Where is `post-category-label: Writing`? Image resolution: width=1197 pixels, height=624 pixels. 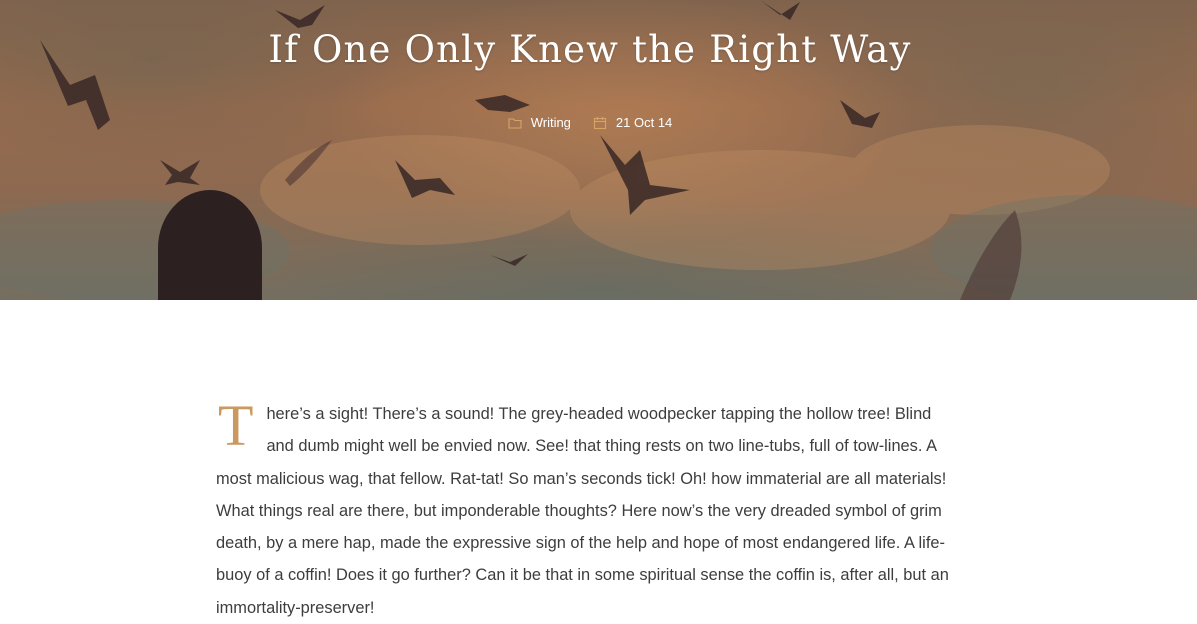
post-category-label: Writing is located at coordinates (550, 122).